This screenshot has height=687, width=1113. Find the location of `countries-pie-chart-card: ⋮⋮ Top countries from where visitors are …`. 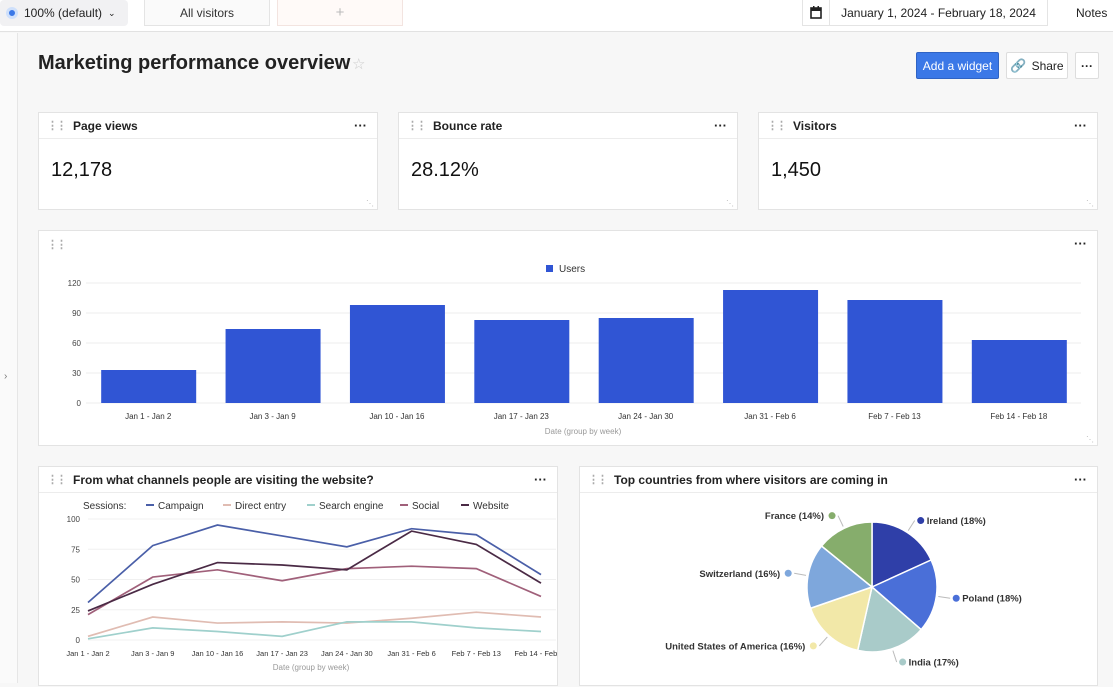

countries-pie-chart-card: ⋮⋮ Top countries from where visitors are … is located at coordinates (838, 576).